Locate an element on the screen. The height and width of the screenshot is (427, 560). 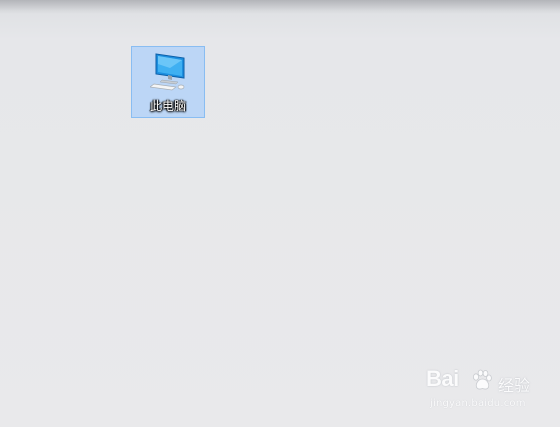
this-pc-desktop-icon: 此电脑 is located at coordinates (168, 82).